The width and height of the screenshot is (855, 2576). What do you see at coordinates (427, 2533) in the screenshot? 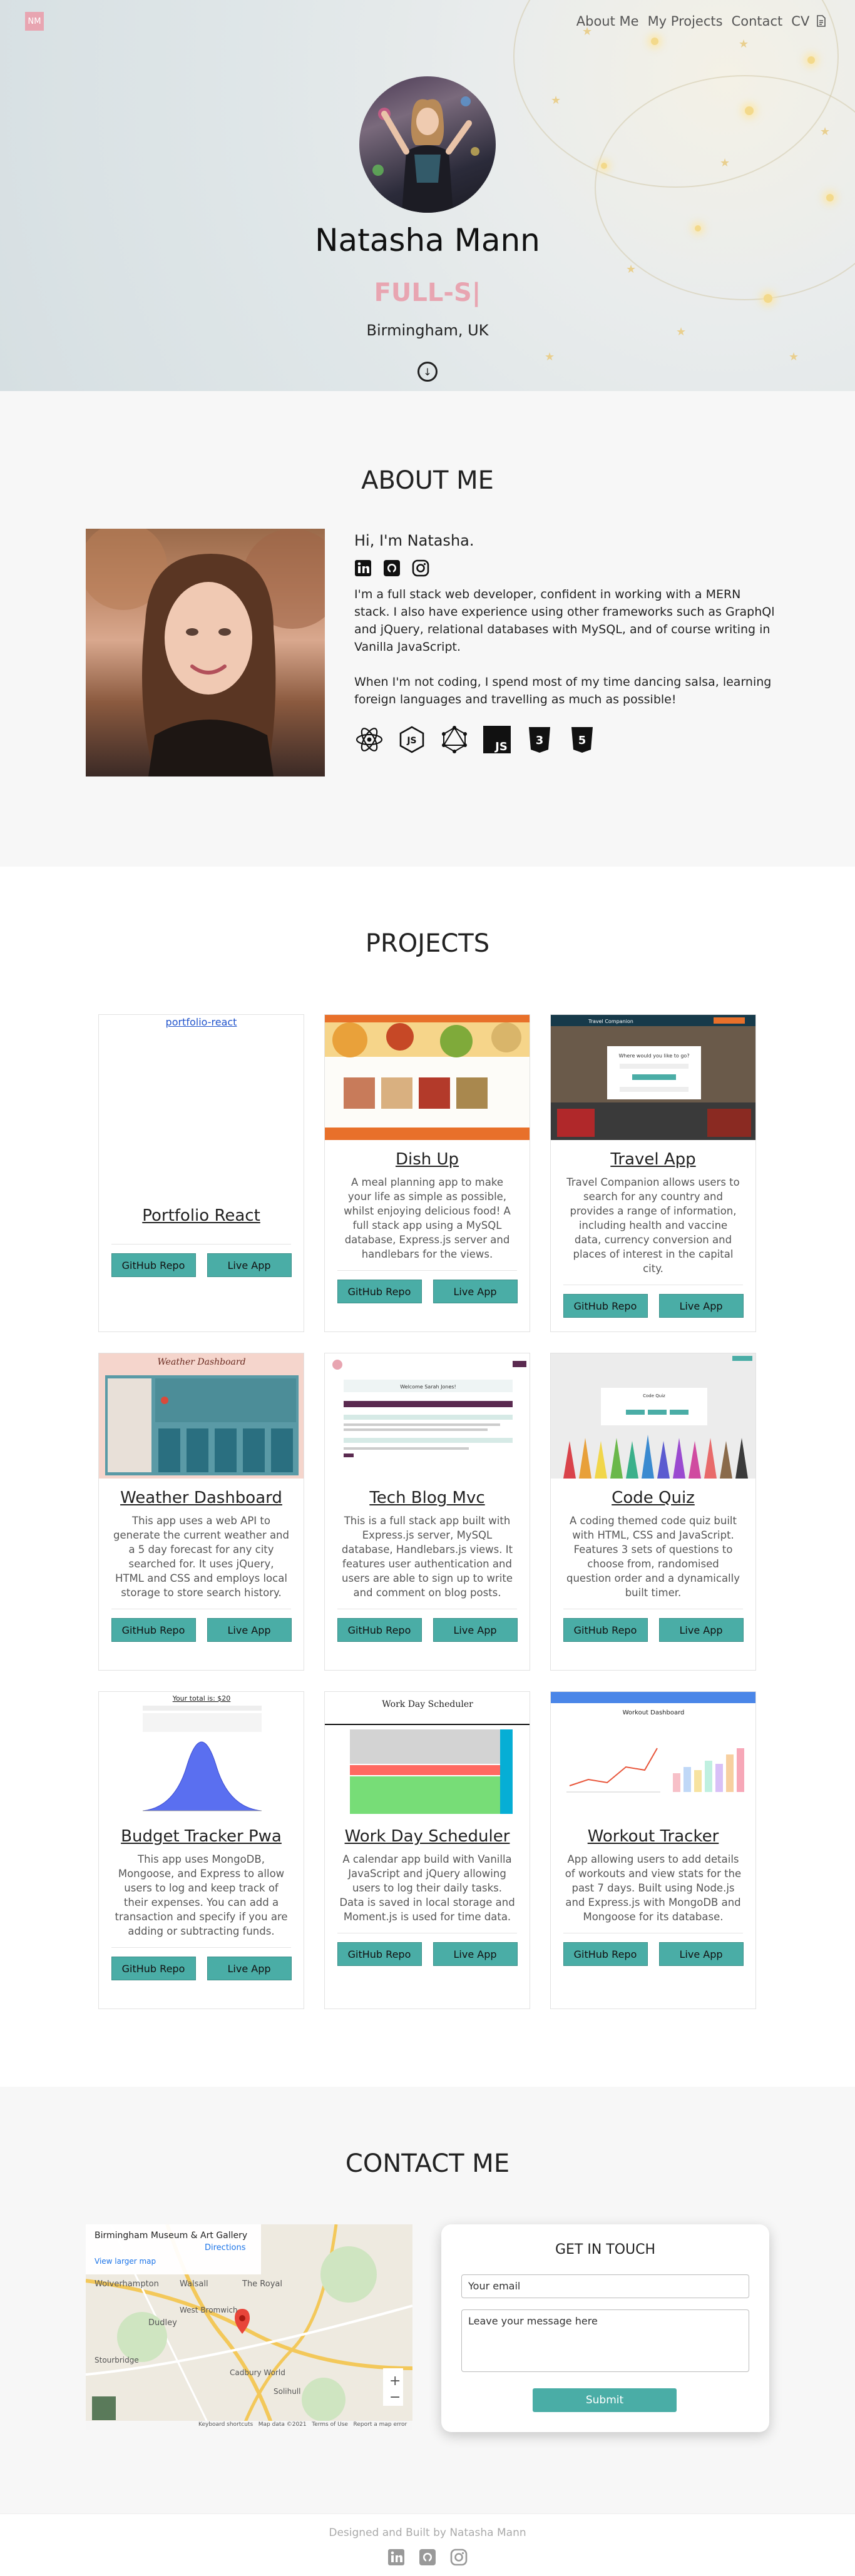
I see `footer-credit: Designed and Built by Natasha Mann` at bounding box center [427, 2533].